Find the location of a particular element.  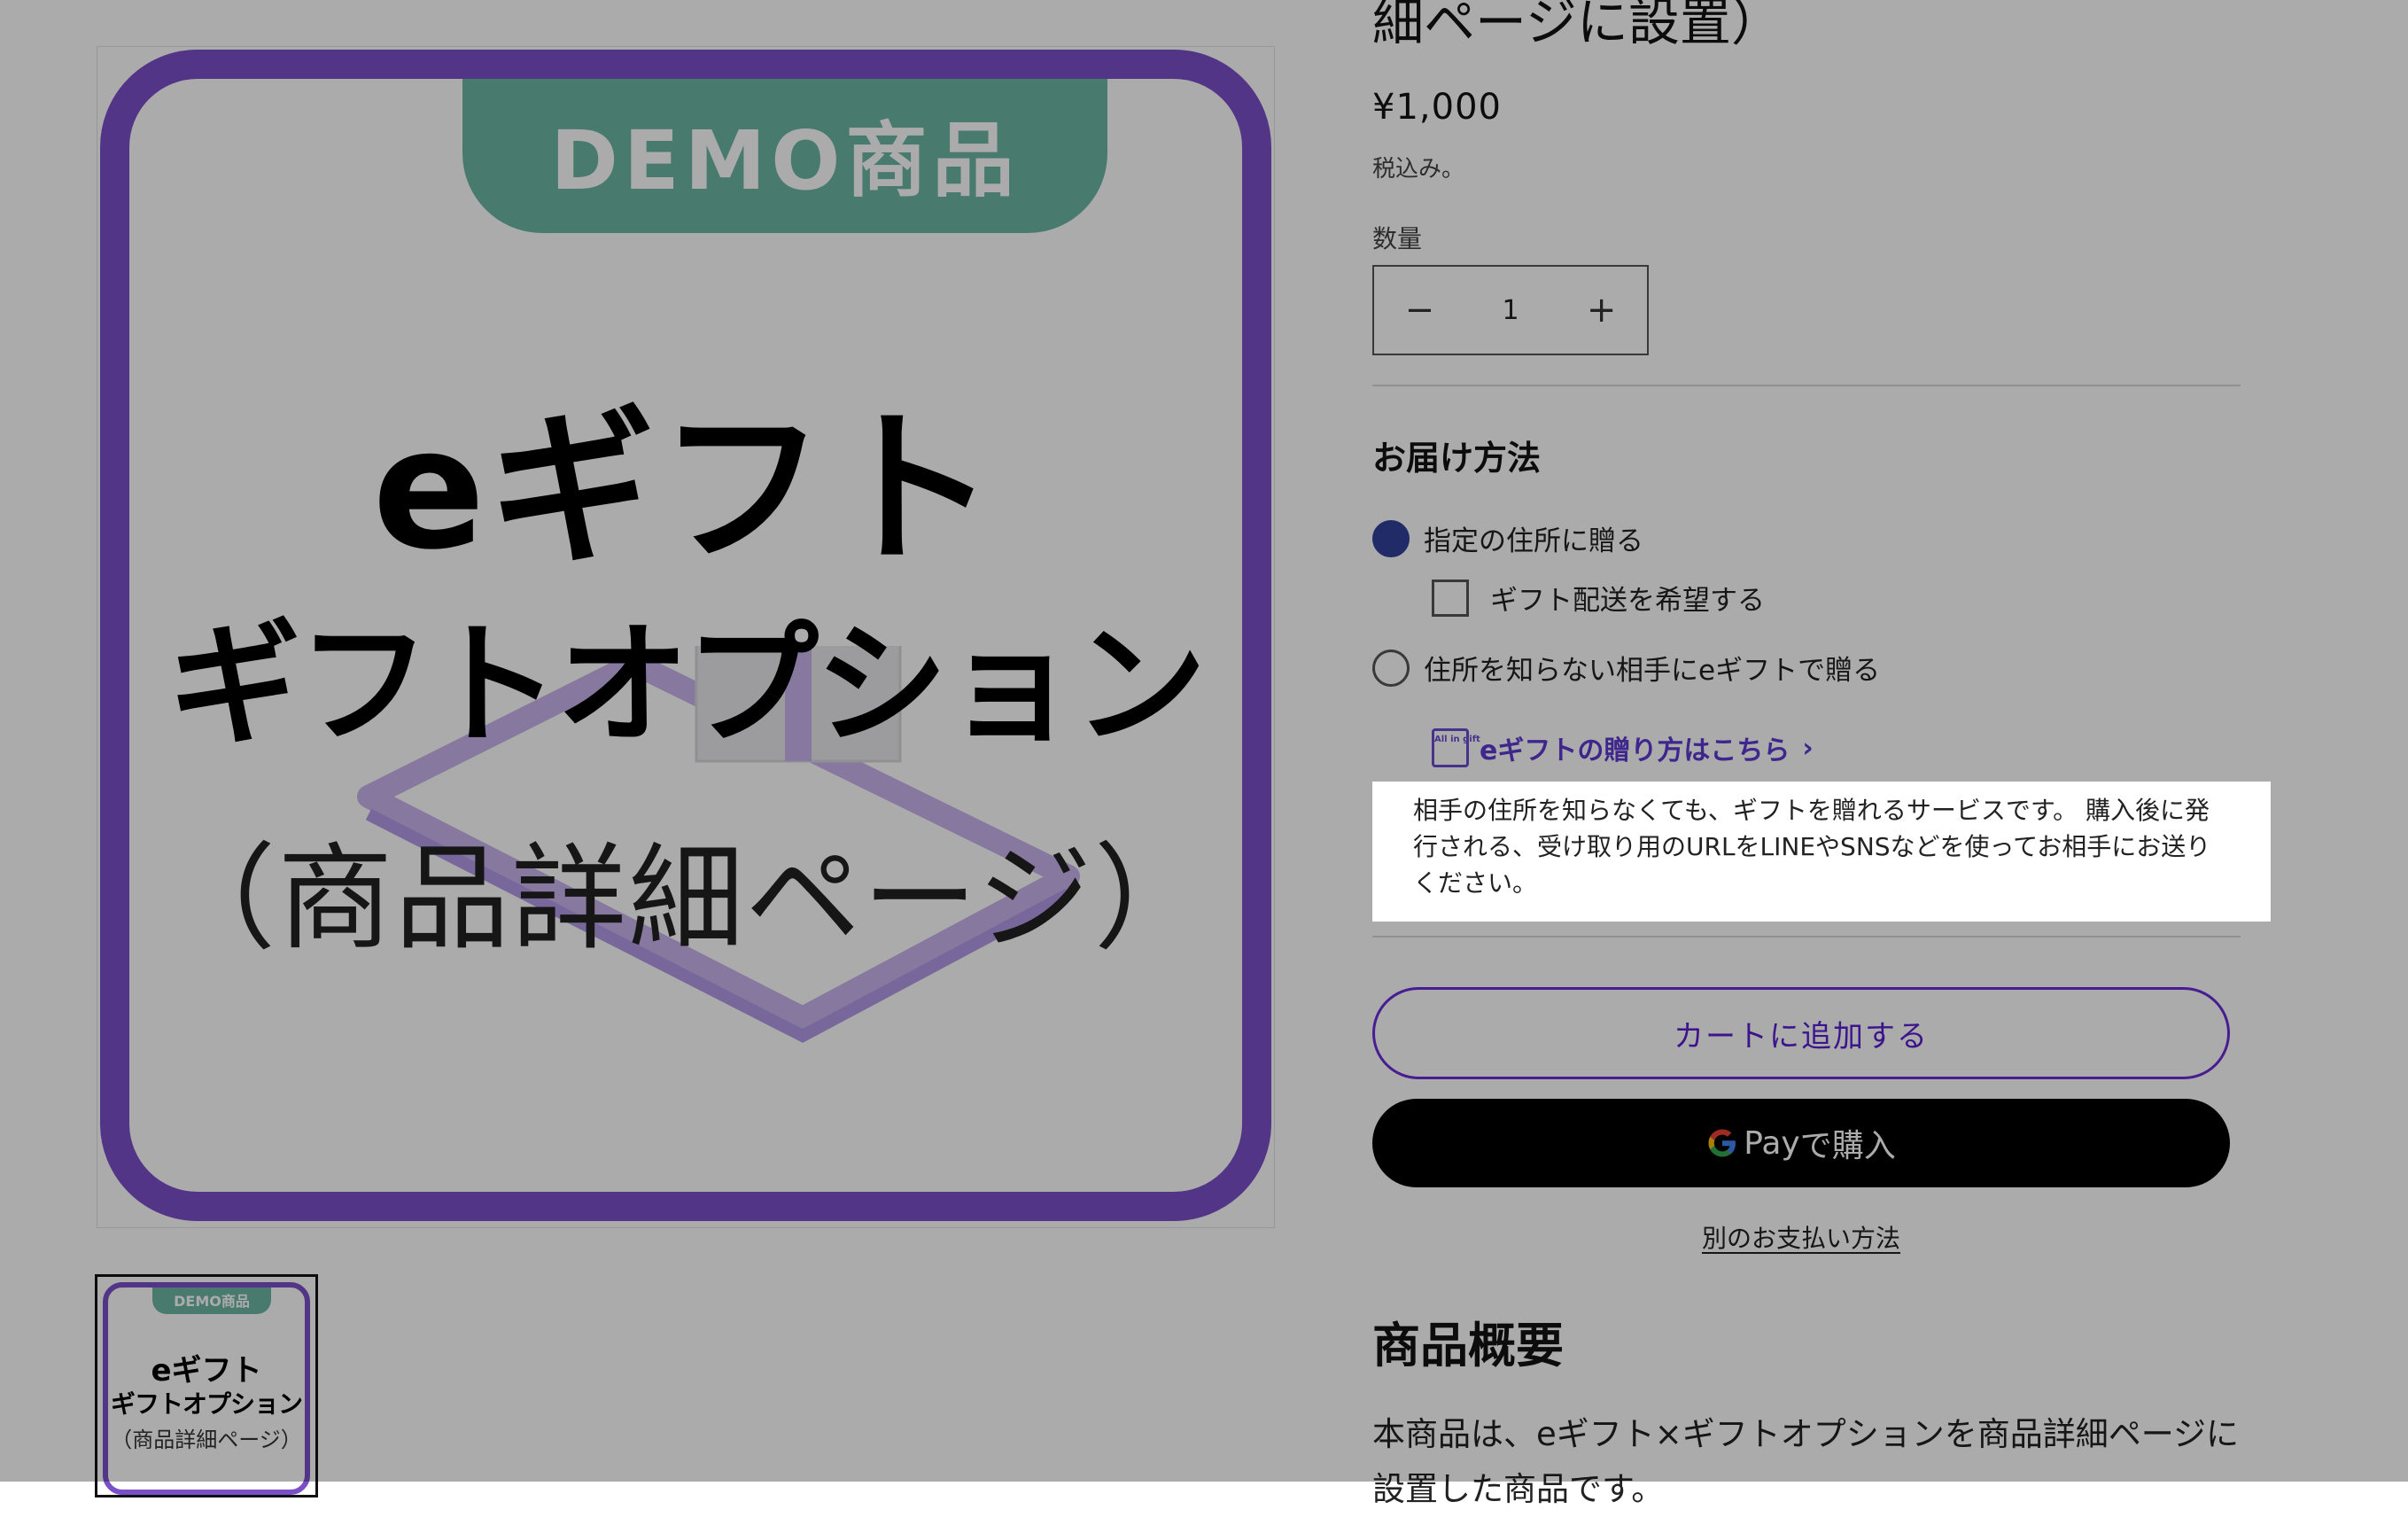

shipping-option-address: 指定の住所に贈る is located at coordinates (1507, 538).